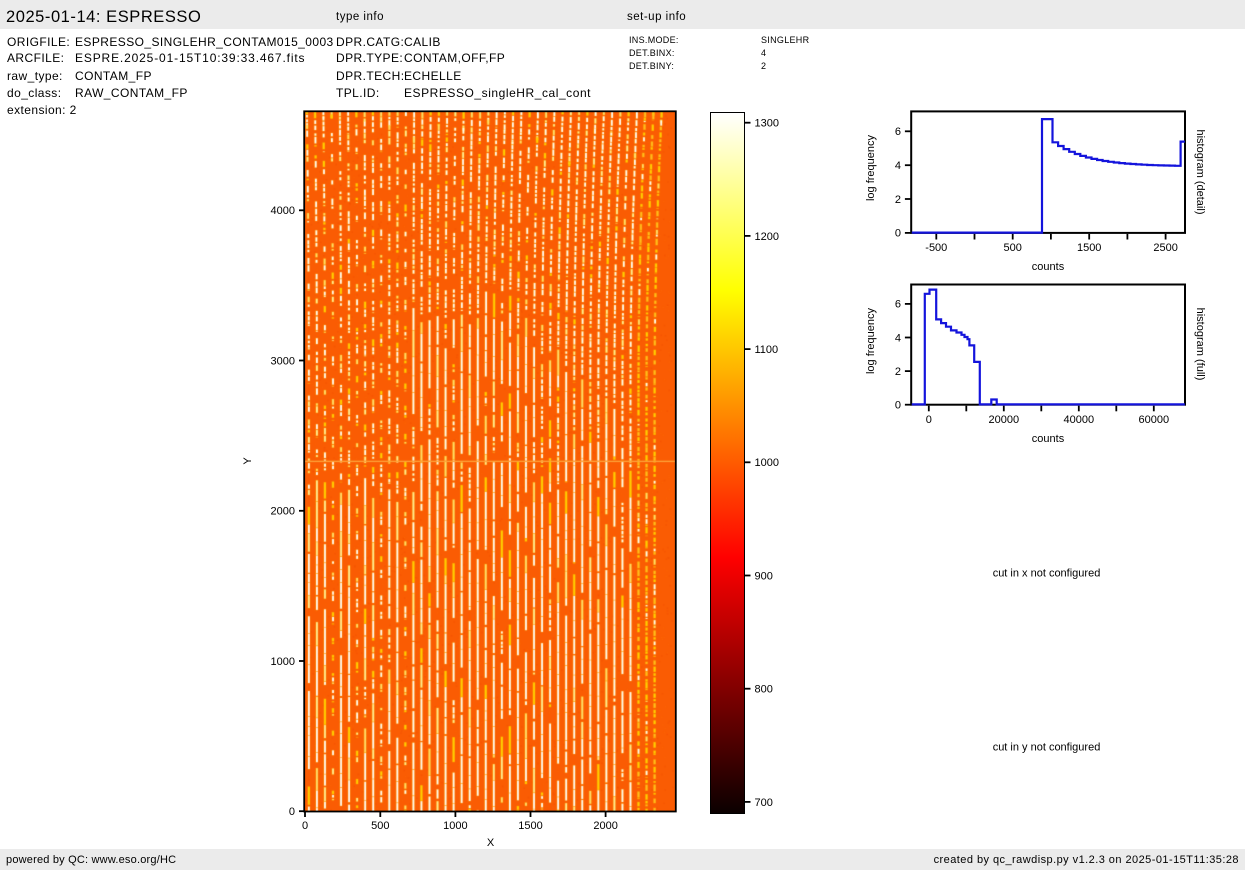  I want to click on svg-text: 40000, so click(1079, 420).